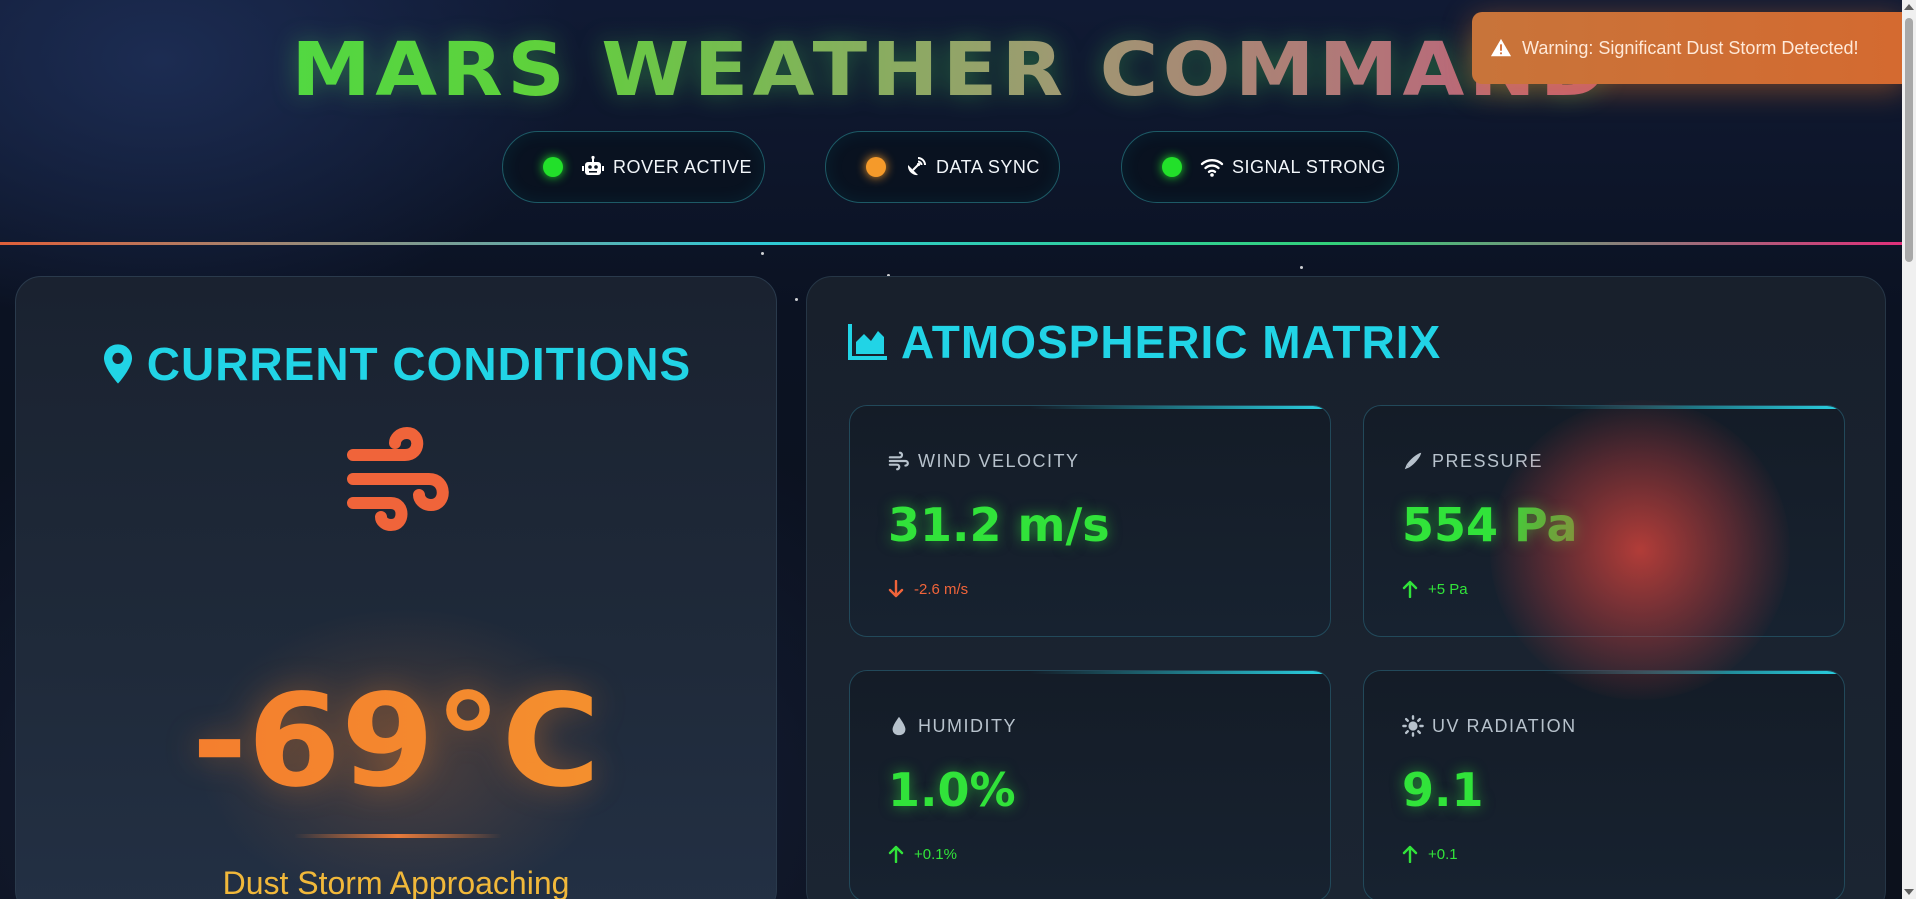 This screenshot has height=899, width=1916. Describe the element at coordinates (593, 167) in the screenshot. I see `robot-icon` at that location.